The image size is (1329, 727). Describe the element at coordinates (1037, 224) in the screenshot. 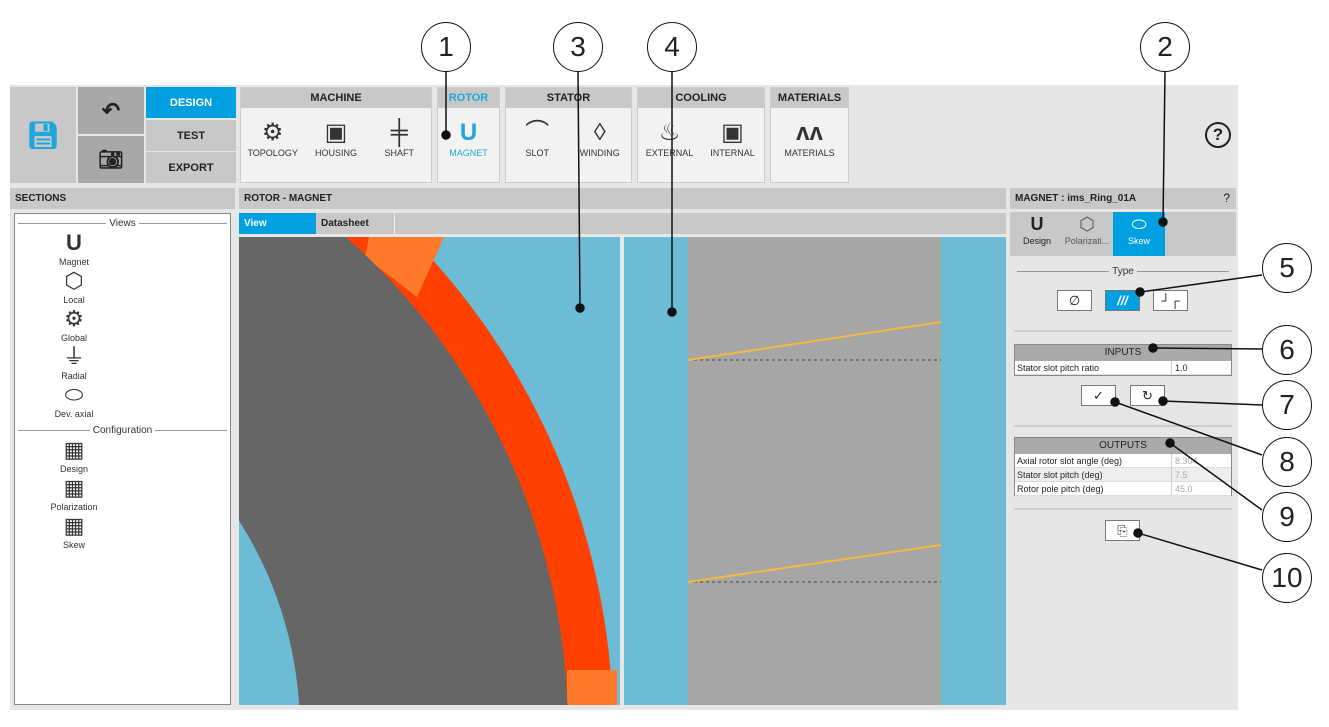

I see `magnet-icon: U` at that location.